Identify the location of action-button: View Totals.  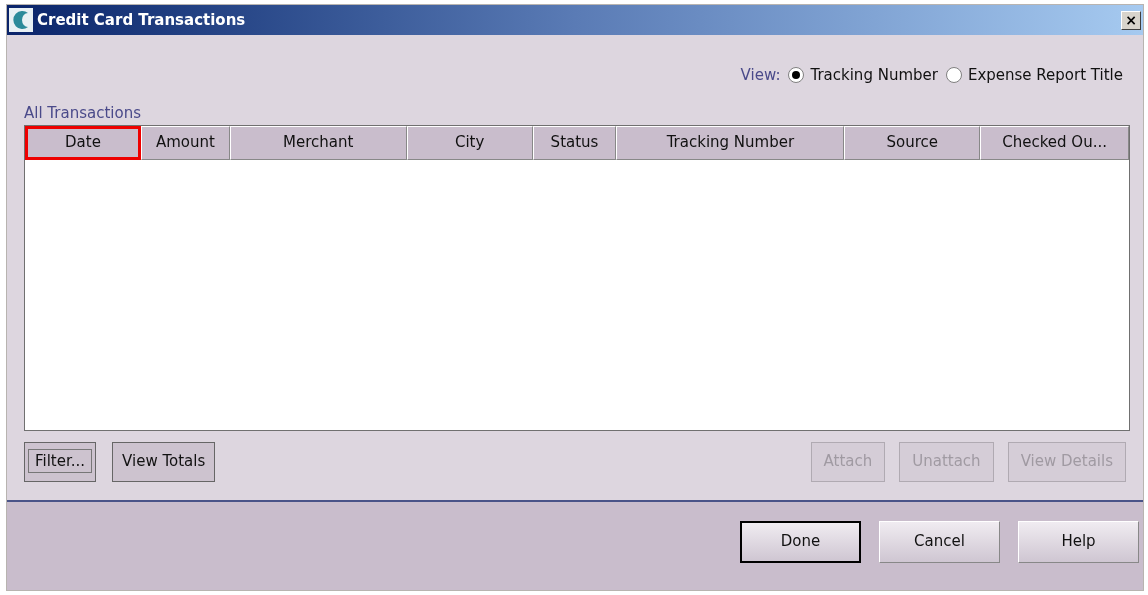
(164, 461).